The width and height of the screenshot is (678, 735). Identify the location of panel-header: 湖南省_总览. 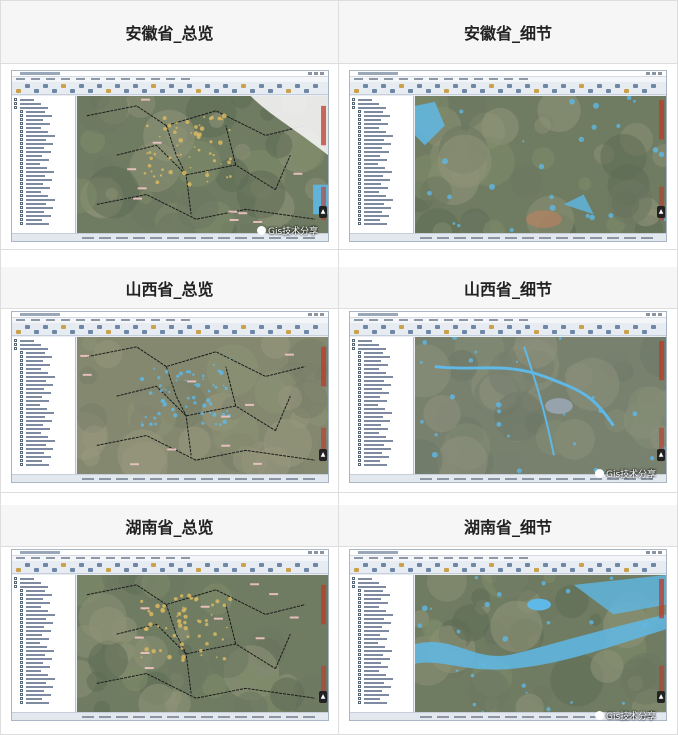
(169, 526).